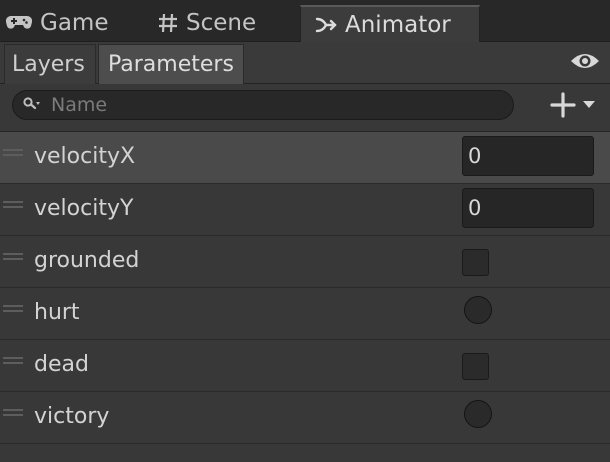 The image size is (610, 462). I want to click on animator-subtab-bar: Layers Parameters, so click(305, 63).